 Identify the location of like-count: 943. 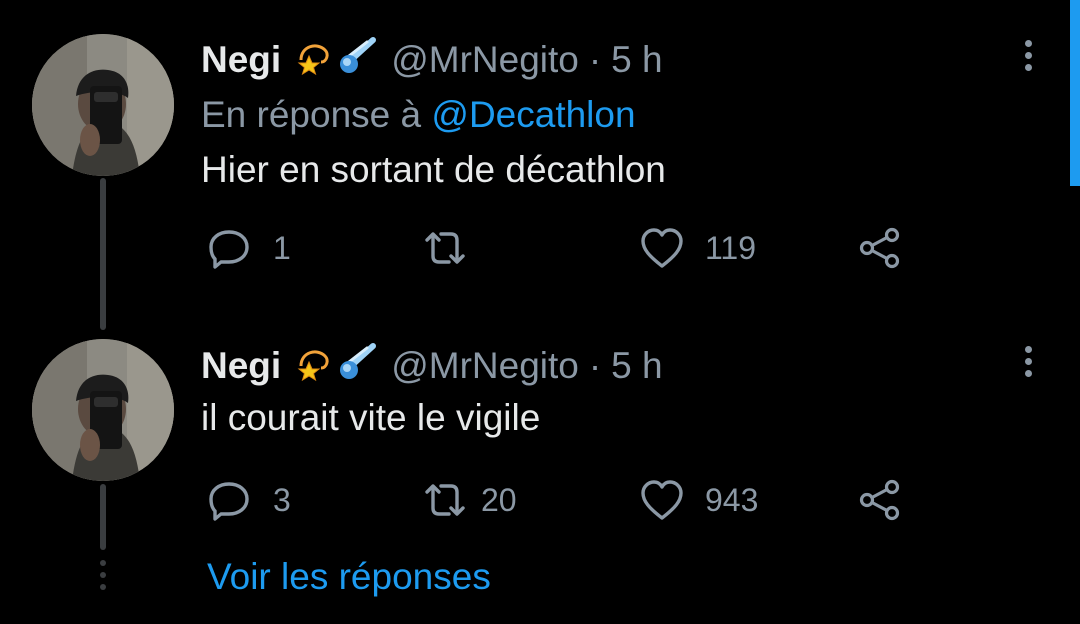
(732, 499).